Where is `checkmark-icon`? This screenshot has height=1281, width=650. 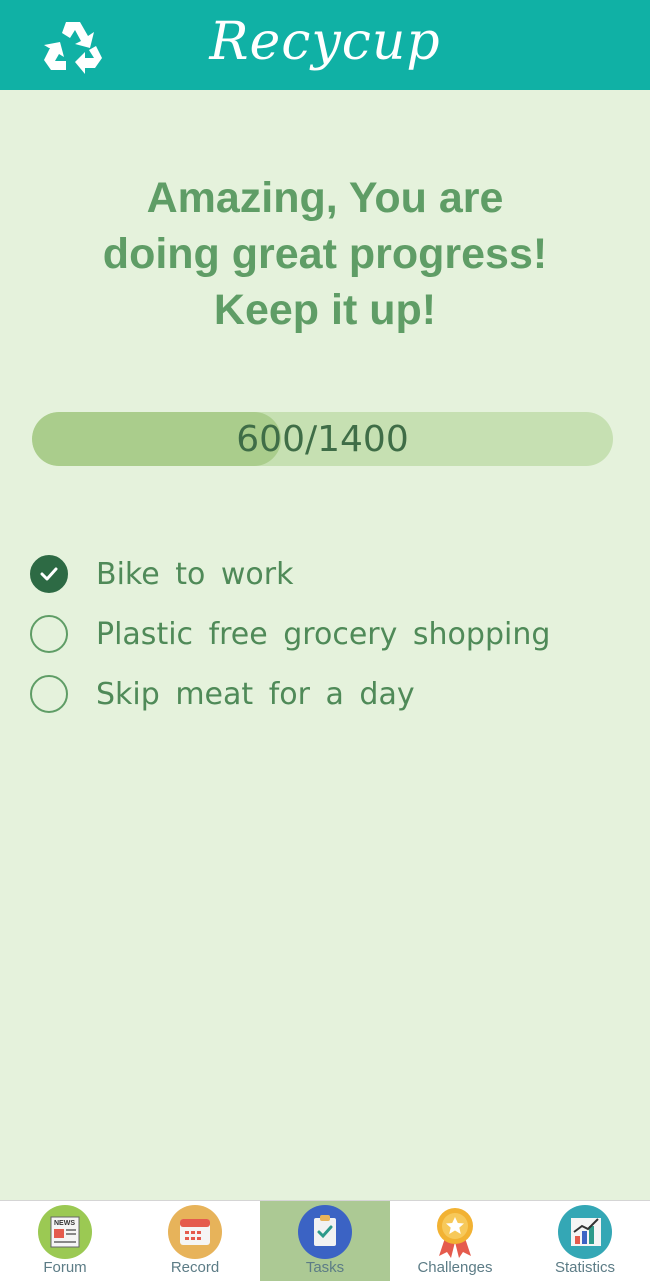 checkmark-icon is located at coordinates (49, 574).